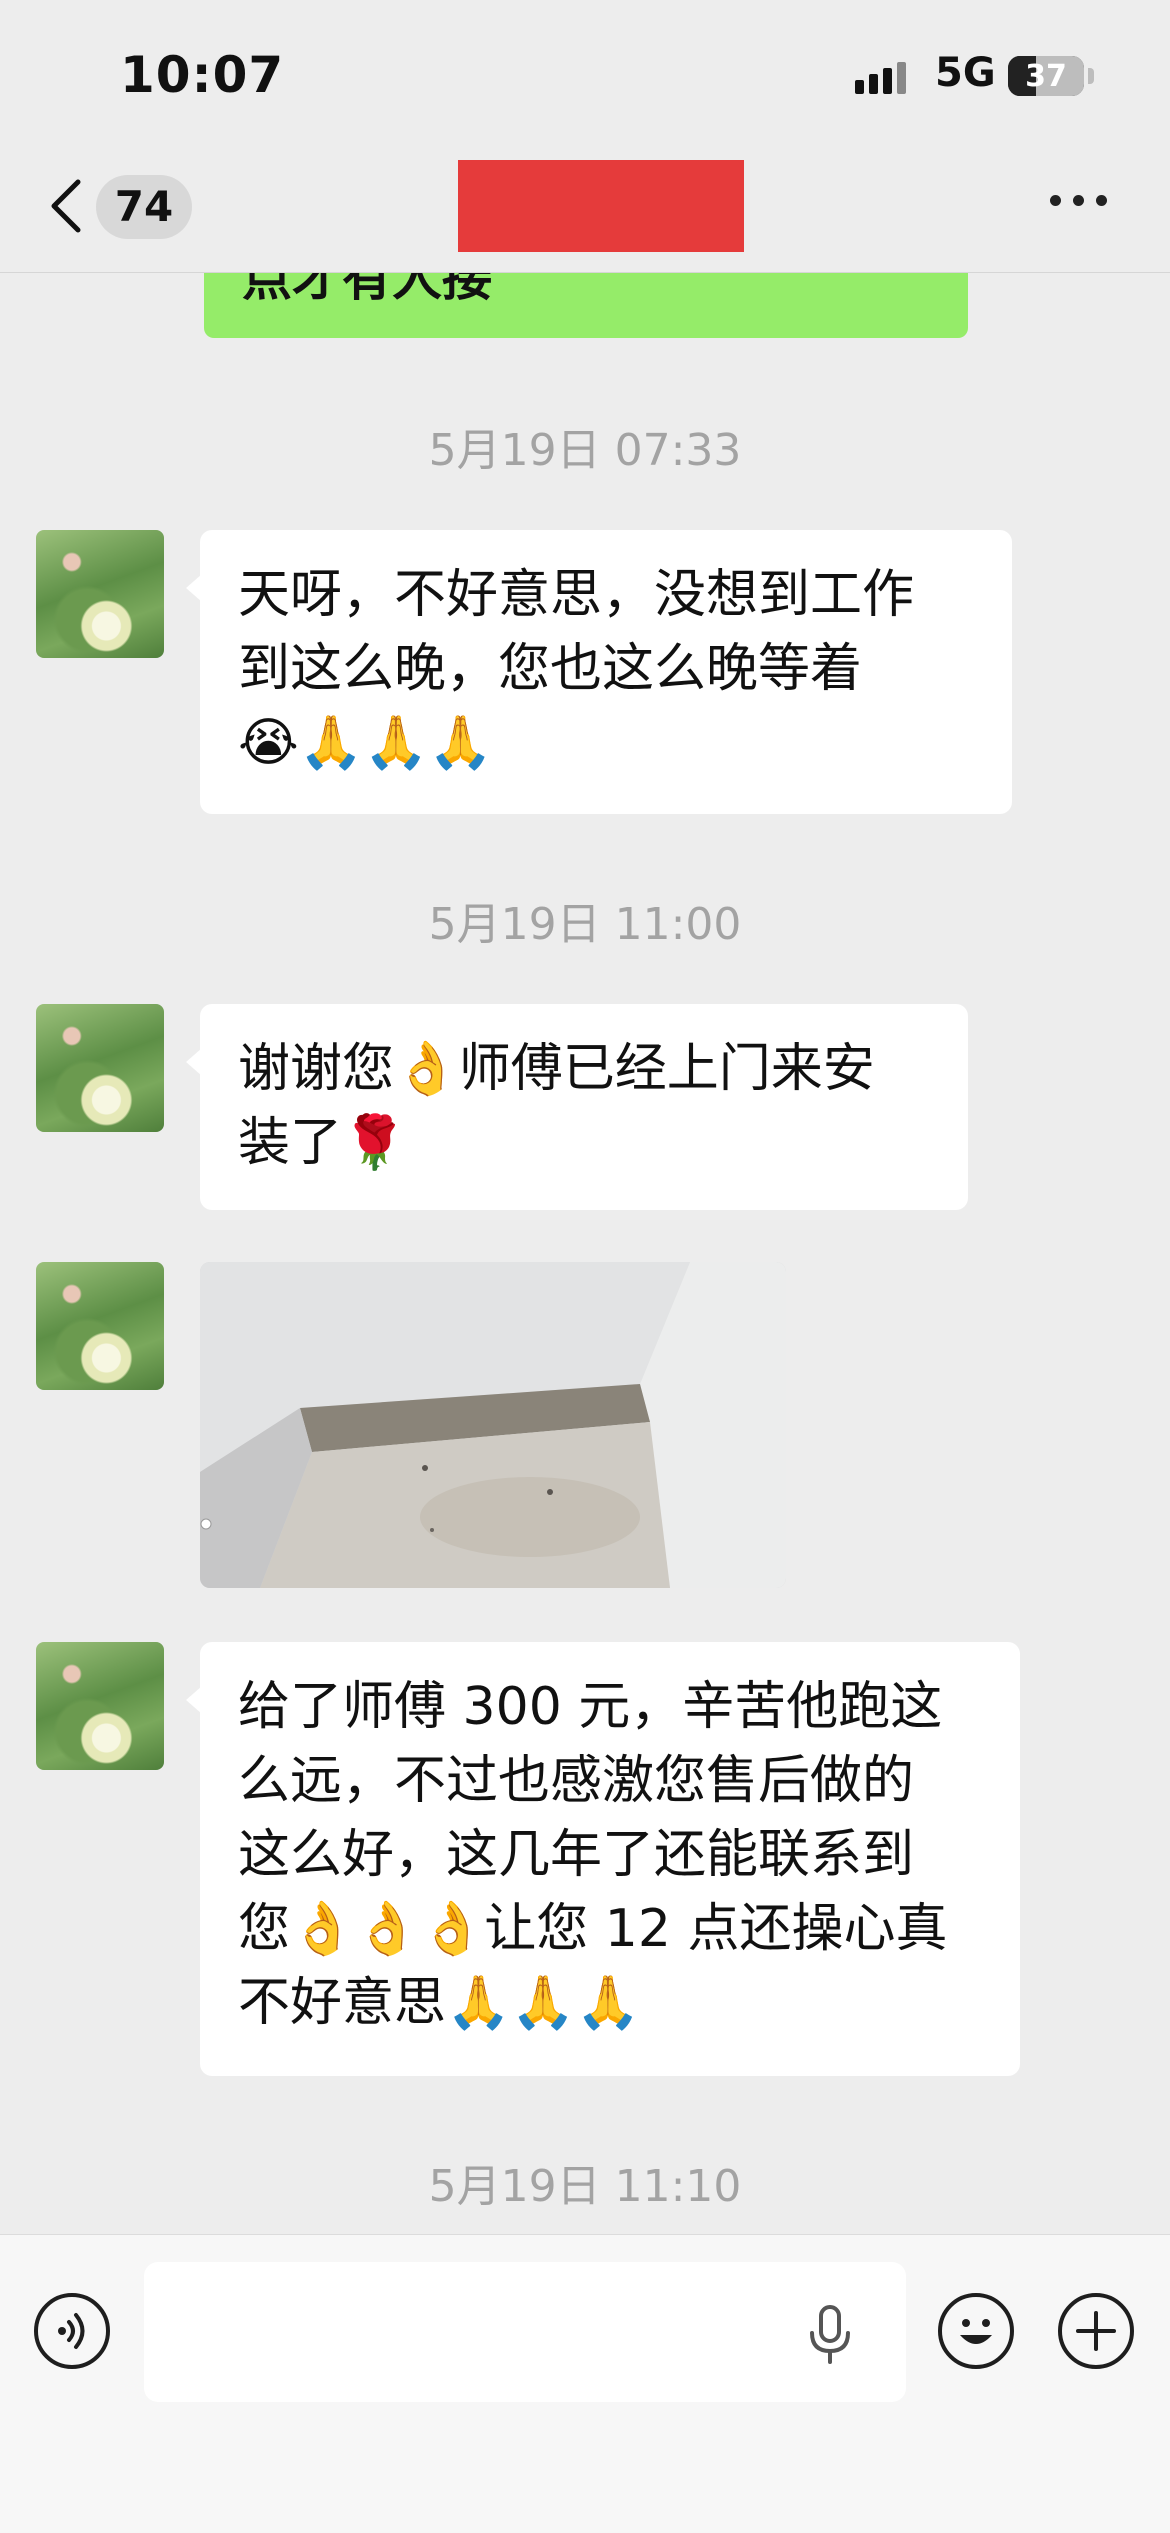 The width and height of the screenshot is (1170, 2533). What do you see at coordinates (202, 75) in the screenshot?
I see `status-time: 10:07` at bounding box center [202, 75].